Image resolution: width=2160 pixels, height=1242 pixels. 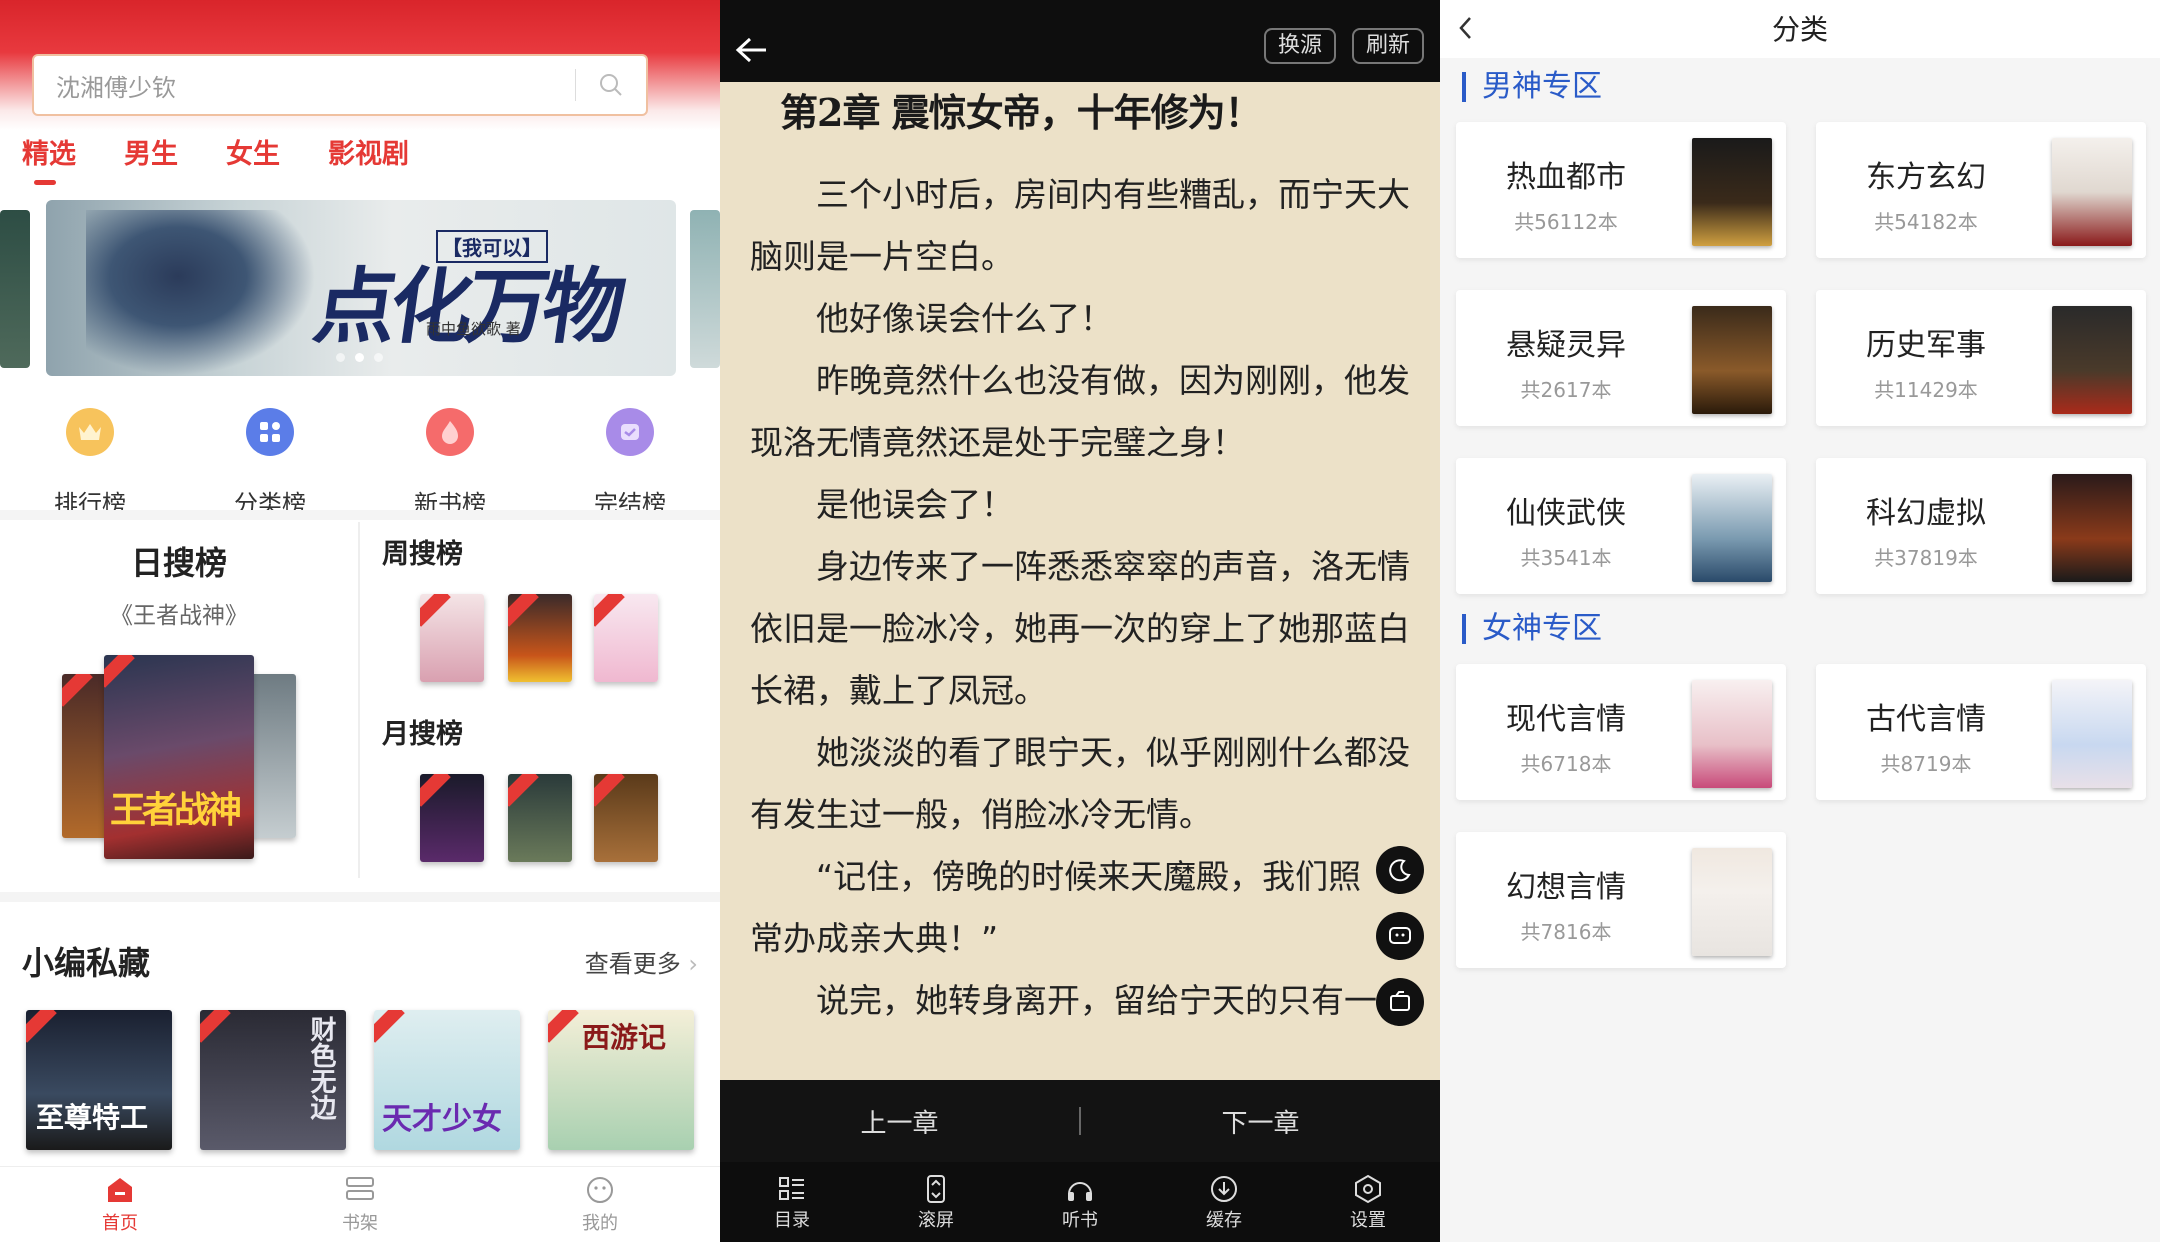 I want to click on flame-icon, so click(x=450, y=432).